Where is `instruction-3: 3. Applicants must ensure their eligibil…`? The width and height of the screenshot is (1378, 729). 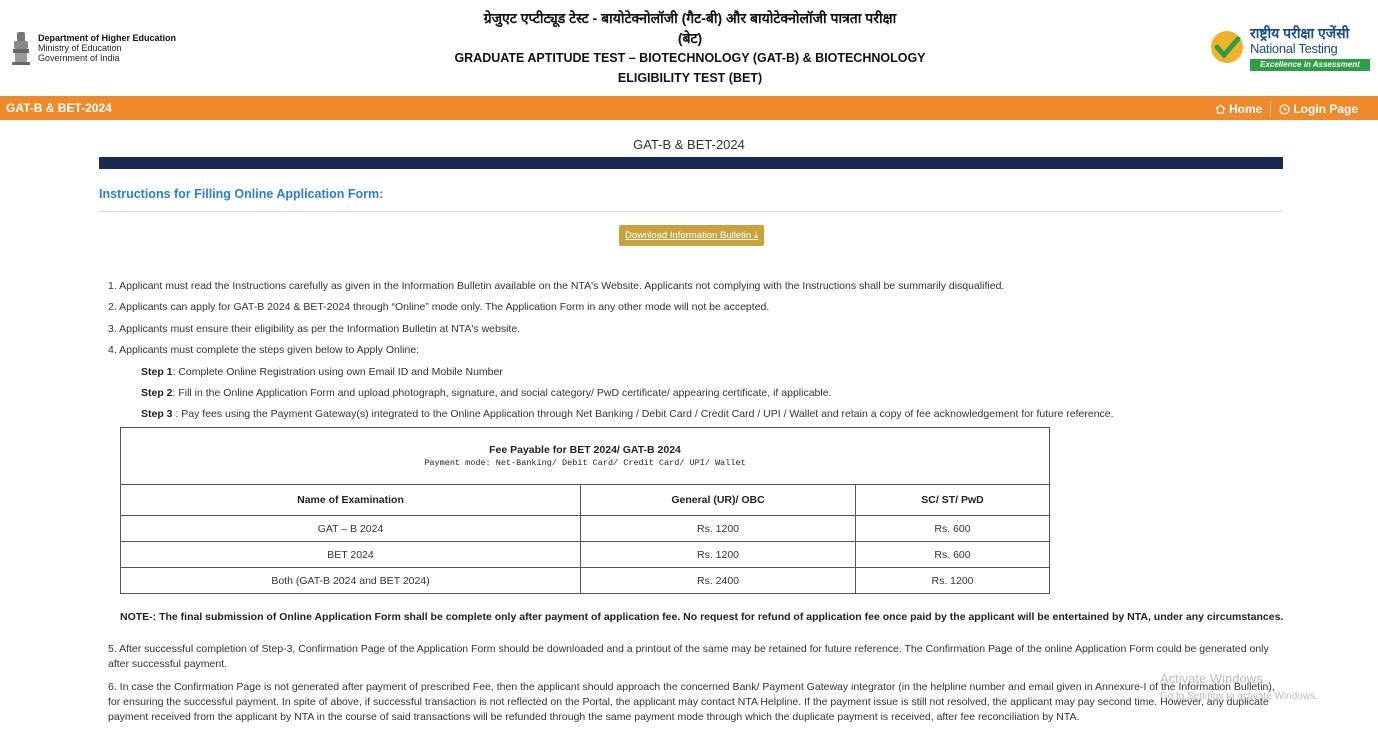
instruction-3: 3. Applicants must ensure their eligibil… is located at coordinates (314, 329).